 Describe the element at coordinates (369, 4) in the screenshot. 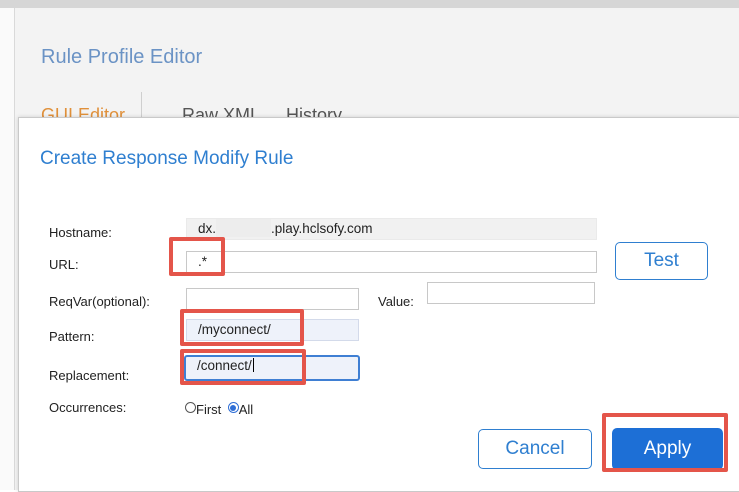

I see `top-strip` at that location.